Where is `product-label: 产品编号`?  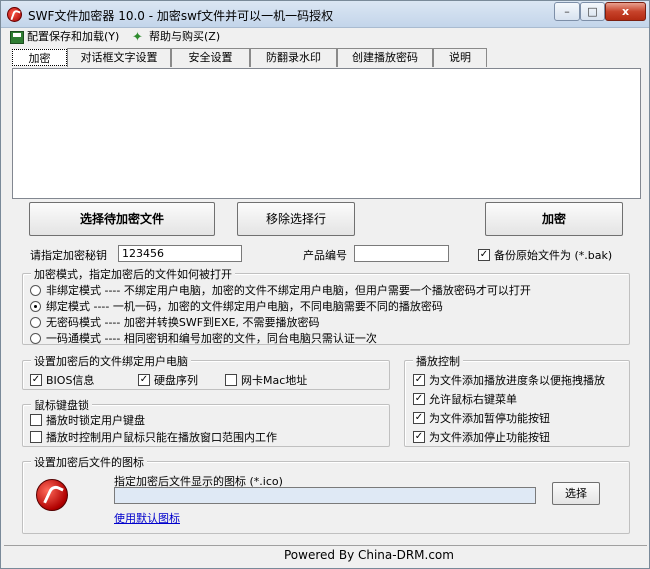 product-label: 产品编号 is located at coordinates (325, 255).